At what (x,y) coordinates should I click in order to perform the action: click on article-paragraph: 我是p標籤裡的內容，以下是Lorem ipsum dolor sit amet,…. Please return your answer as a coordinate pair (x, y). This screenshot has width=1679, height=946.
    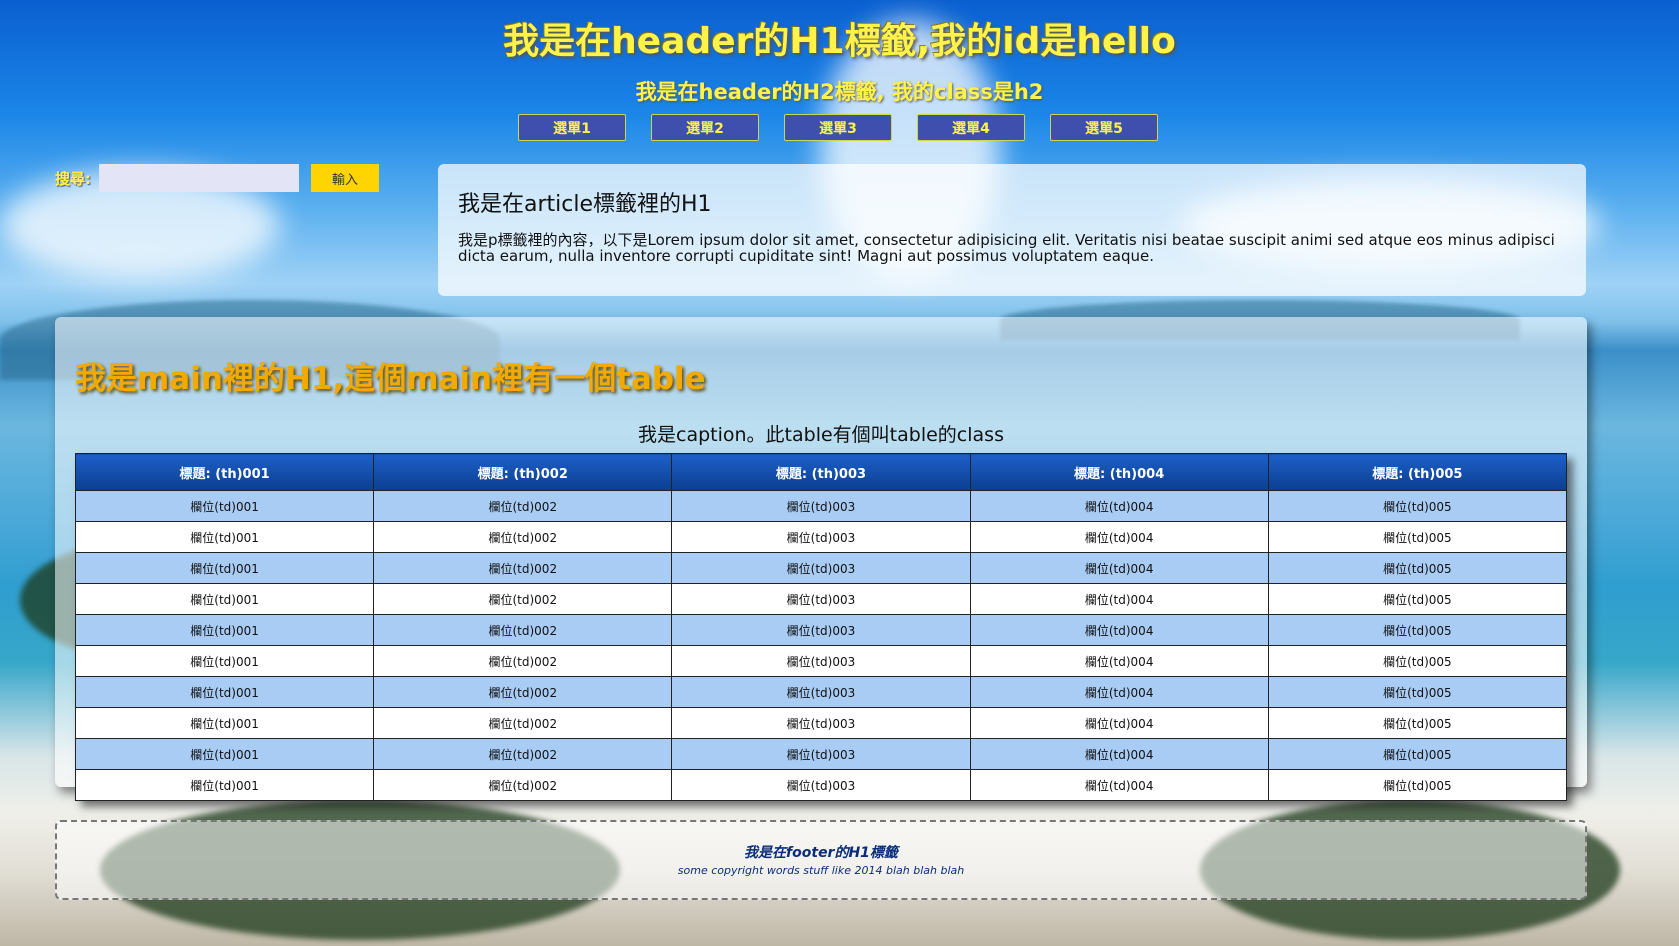
    Looking at the image, I should click on (1006, 248).